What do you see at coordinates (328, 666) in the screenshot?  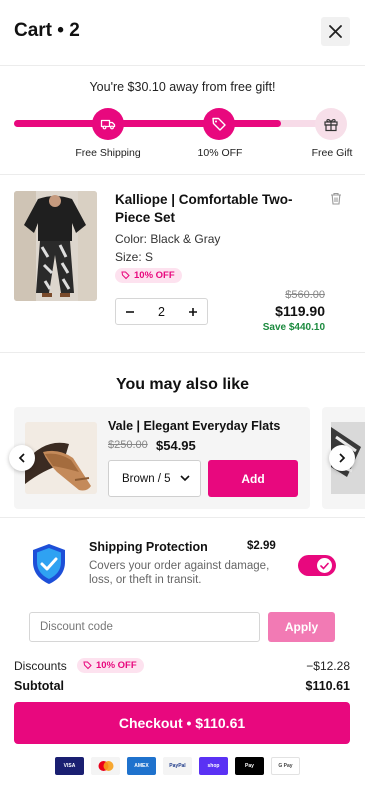 I see `discounts-value: −$12.28` at bounding box center [328, 666].